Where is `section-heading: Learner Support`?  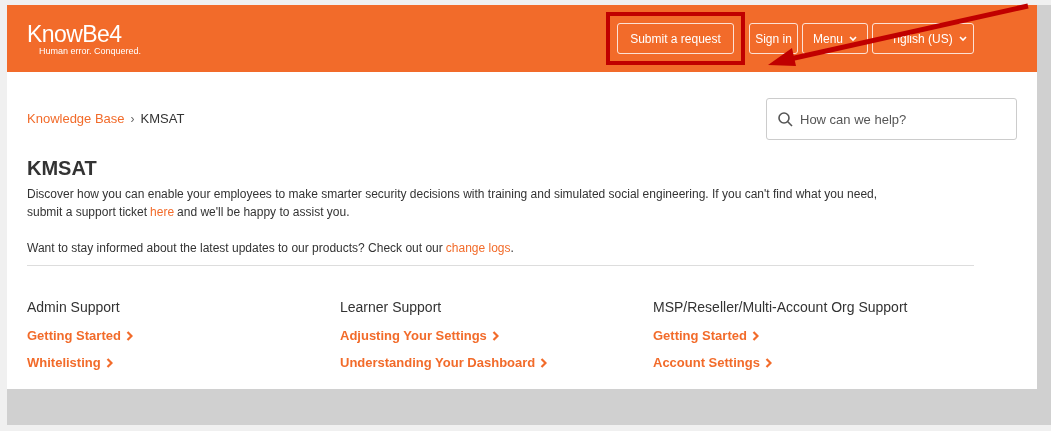 section-heading: Learner Support is located at coordinates (391, 307).